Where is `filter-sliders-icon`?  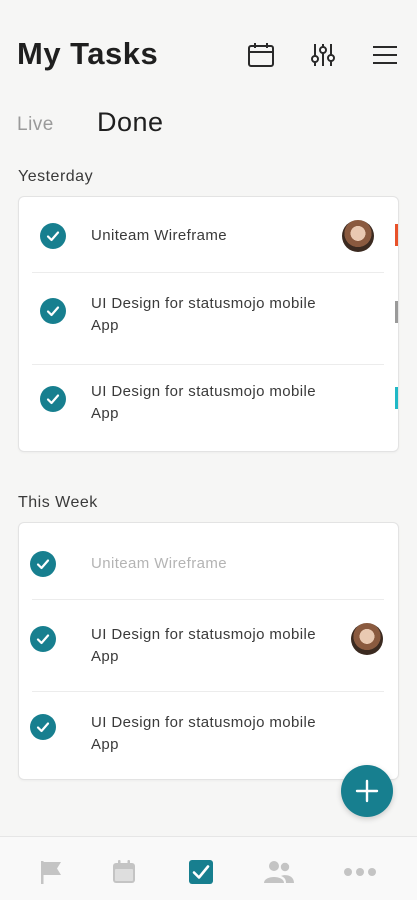
filter-sliders-icon is located at coordinates (323, 55).